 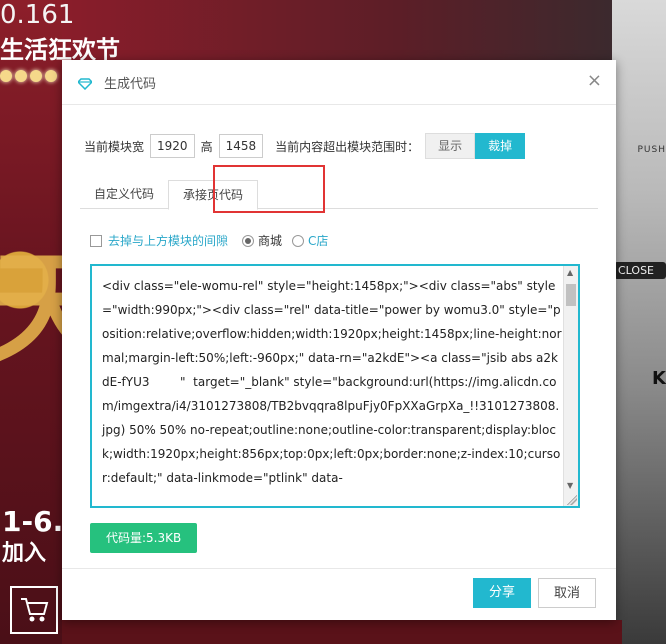 I want to click on banner-top-strip, so click(x=342, y=30).